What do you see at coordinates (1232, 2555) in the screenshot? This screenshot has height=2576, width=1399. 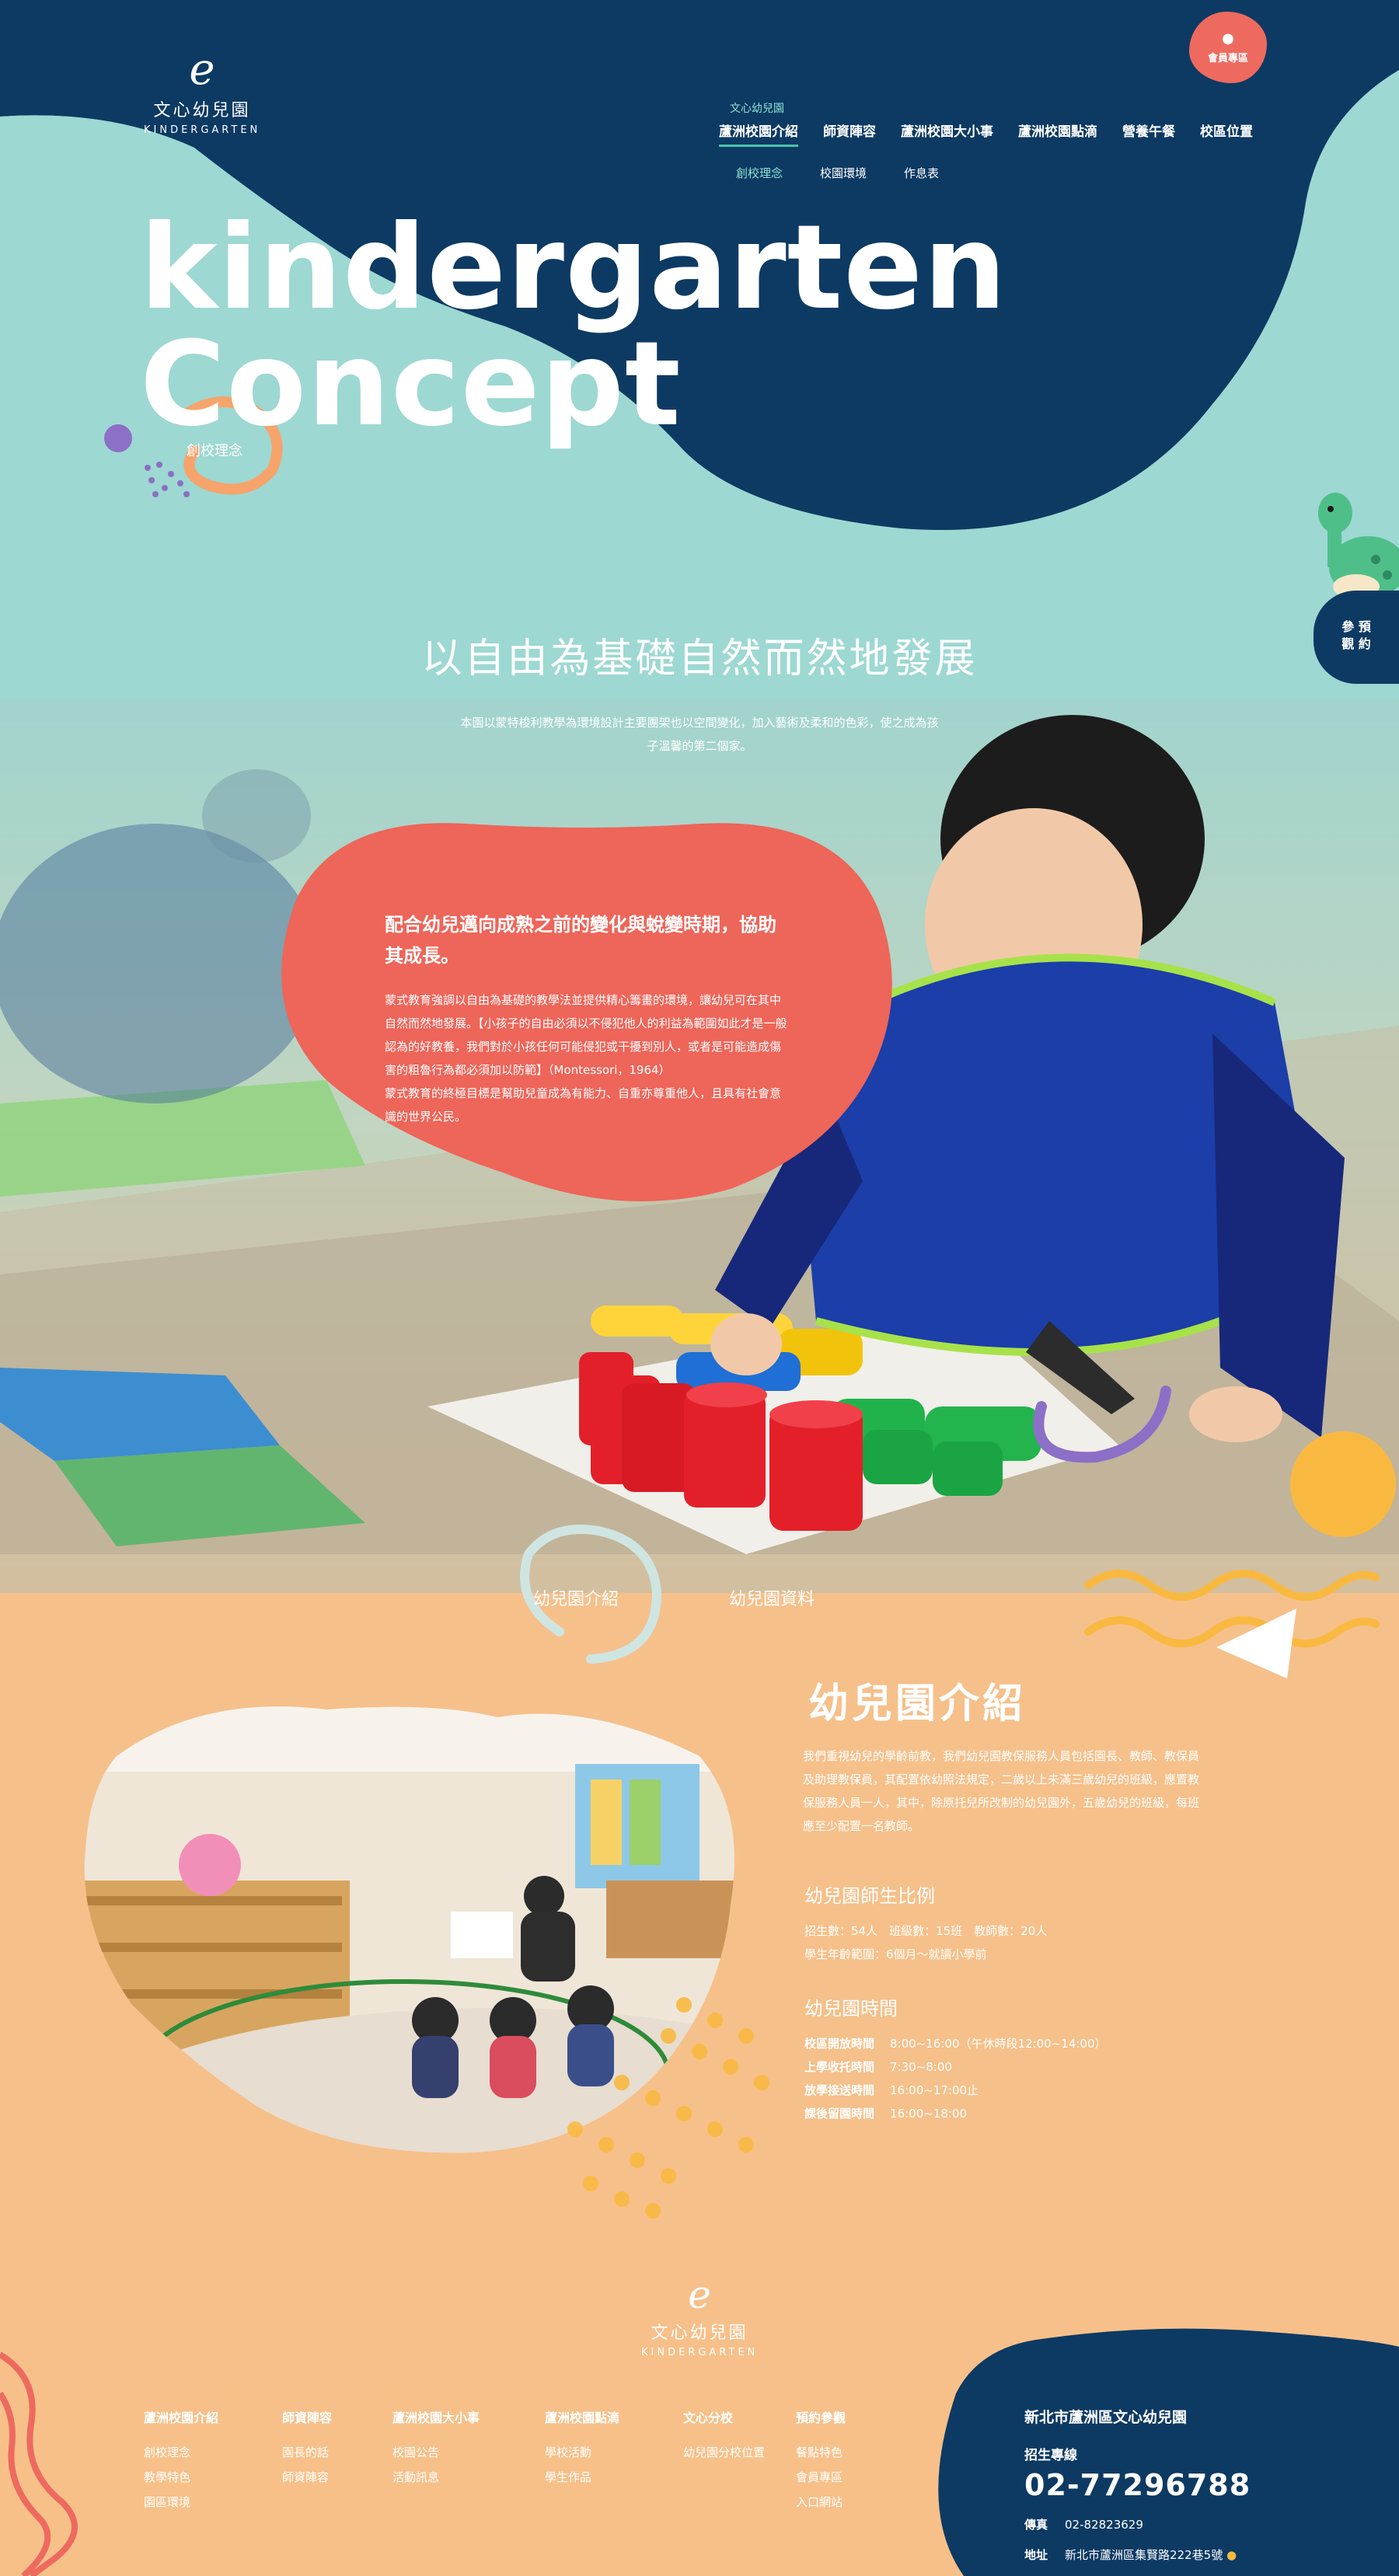 I see `map-pin-icon: ●` at bounding box center [1232, 2555].